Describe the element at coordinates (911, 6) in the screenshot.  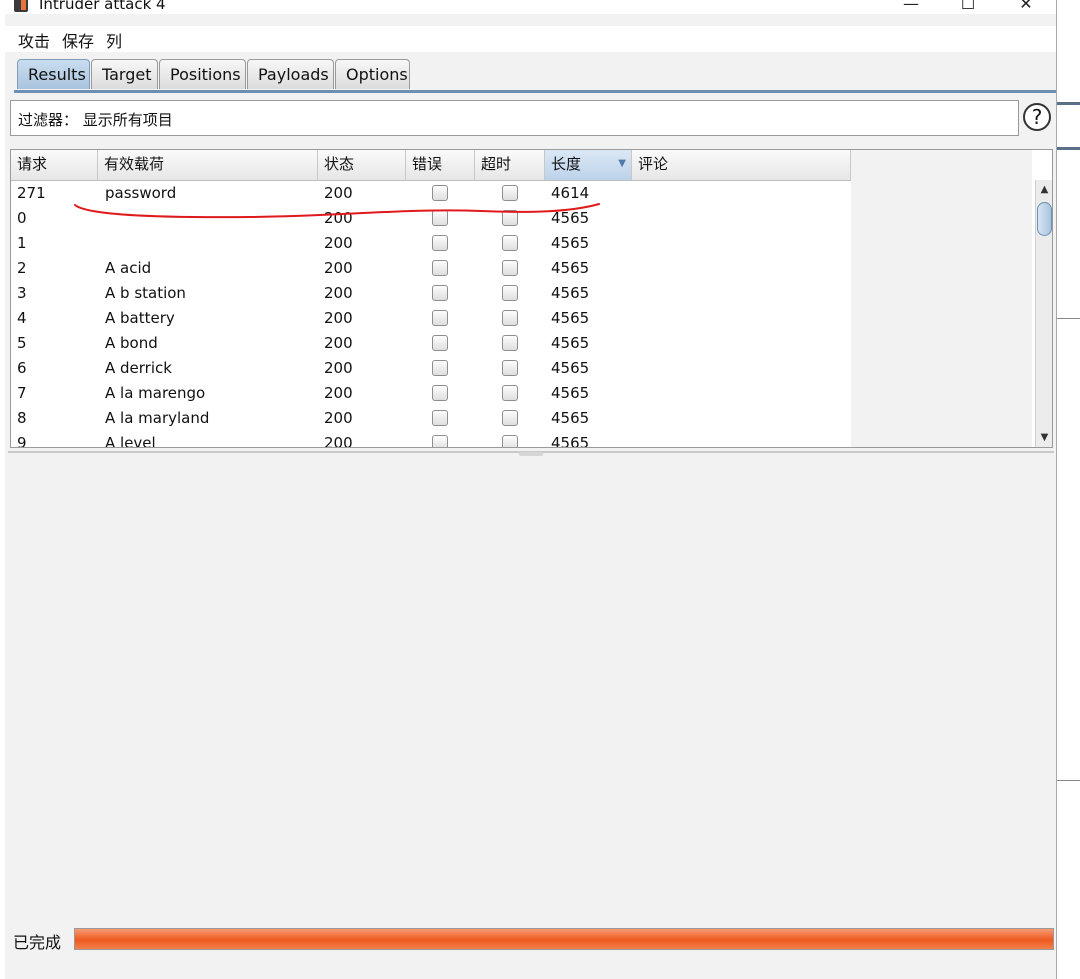
I see `minimize-button: —` at that location.